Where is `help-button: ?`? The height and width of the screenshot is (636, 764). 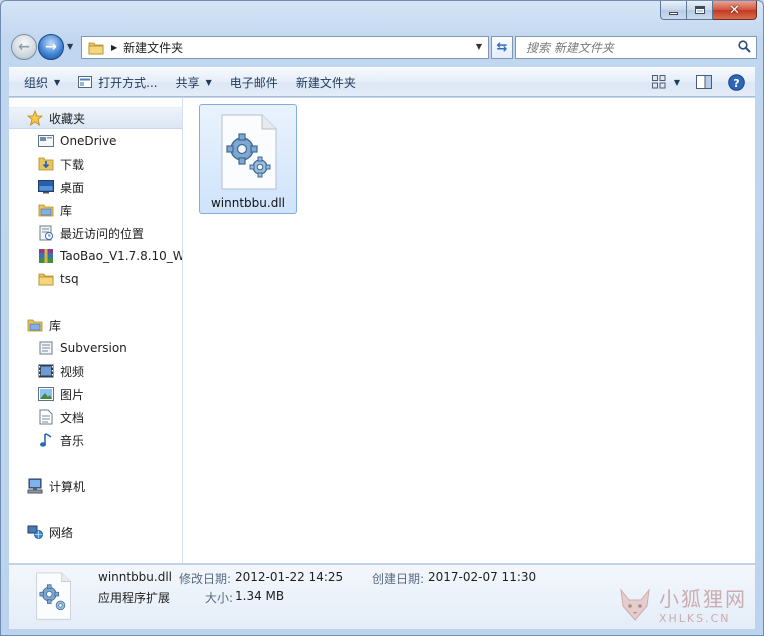
help-button: ? is located at coordinates (736, 82).